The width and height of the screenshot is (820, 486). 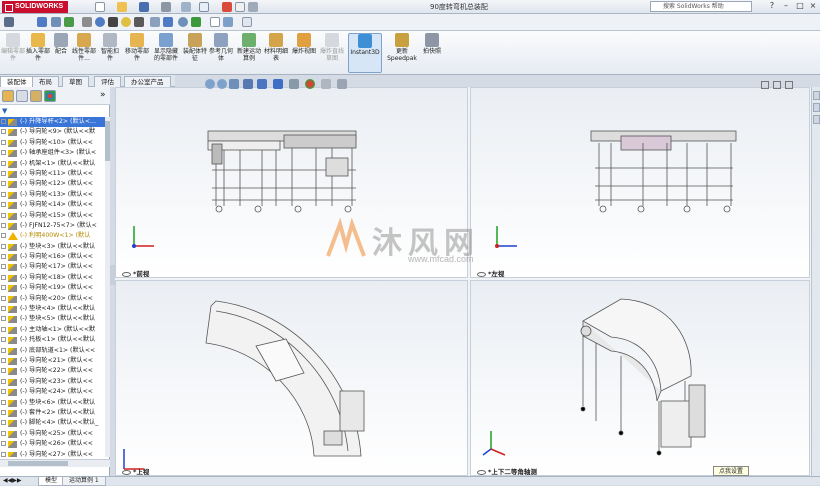 I want to click on design-library-tab-icon, so click(x=816, y=107).